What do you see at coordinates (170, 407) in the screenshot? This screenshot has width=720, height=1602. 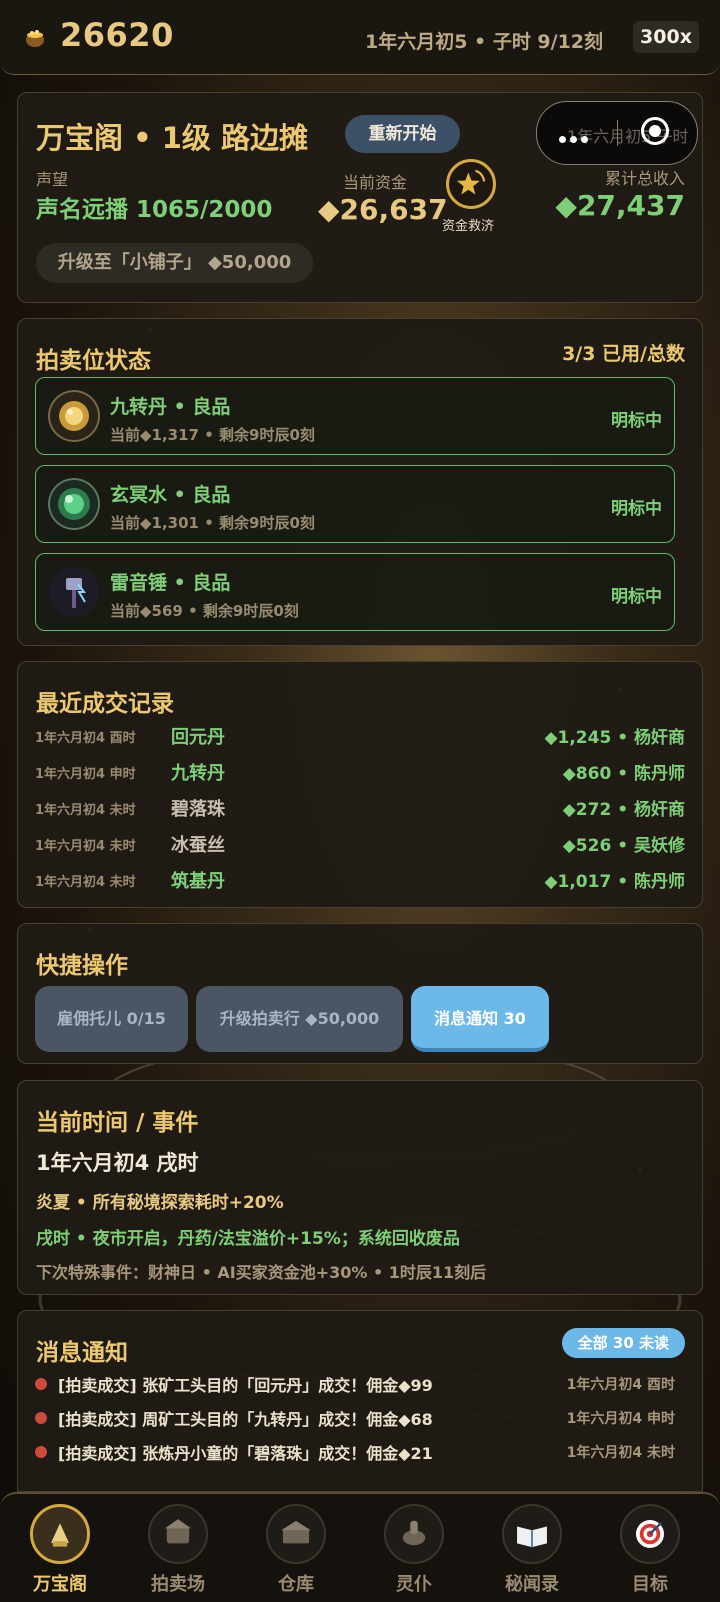 I see `slot-item-name: 九转丹 • 良品` at bounding box center [170, 407].